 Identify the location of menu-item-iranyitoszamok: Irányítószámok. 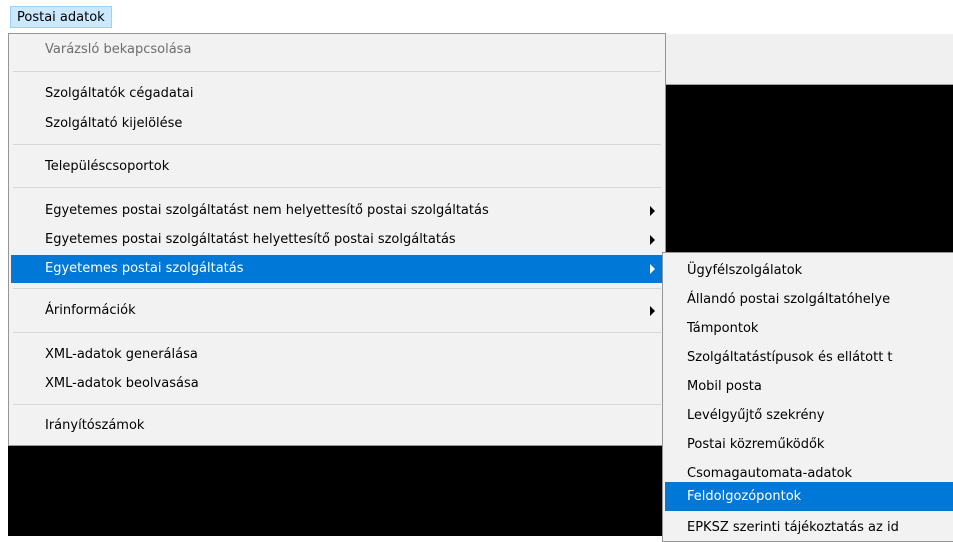
(337, 426).